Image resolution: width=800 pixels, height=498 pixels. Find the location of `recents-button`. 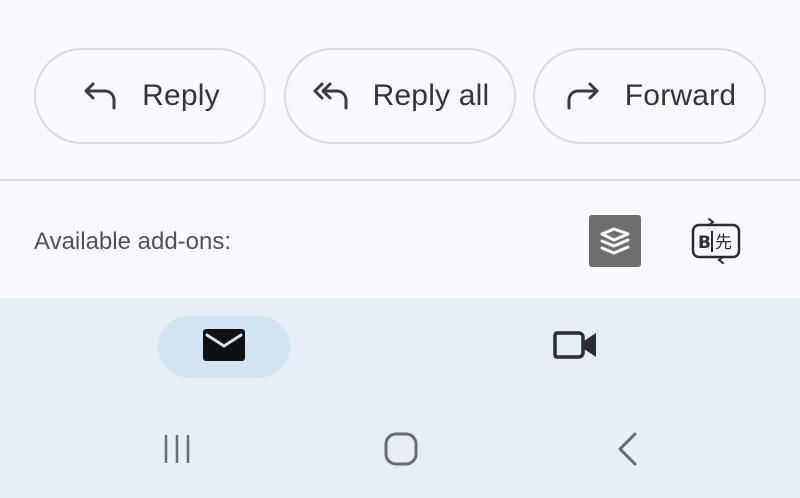

recents-button is located at coordinates (177, 451).